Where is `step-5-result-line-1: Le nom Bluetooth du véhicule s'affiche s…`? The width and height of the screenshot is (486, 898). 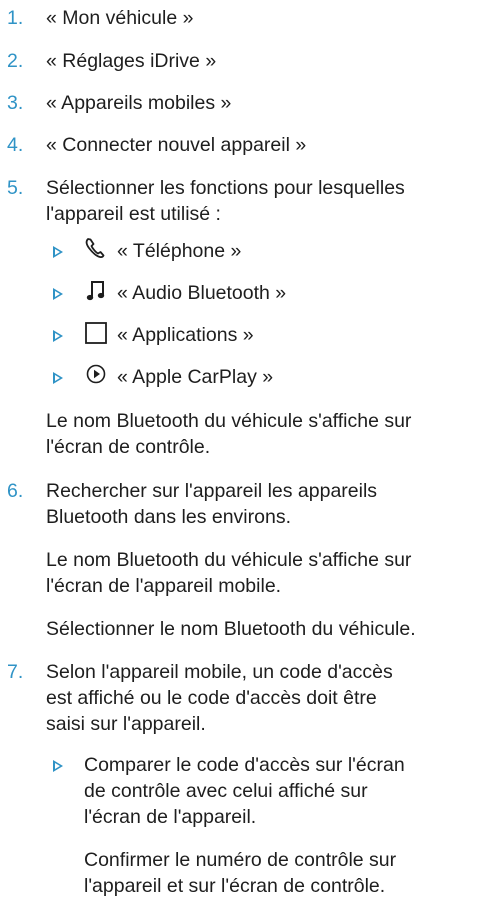
step-5-result-line-1: Le nom Bluetooth du véhicule s'affiche s… is located at coordinates (229, 421).